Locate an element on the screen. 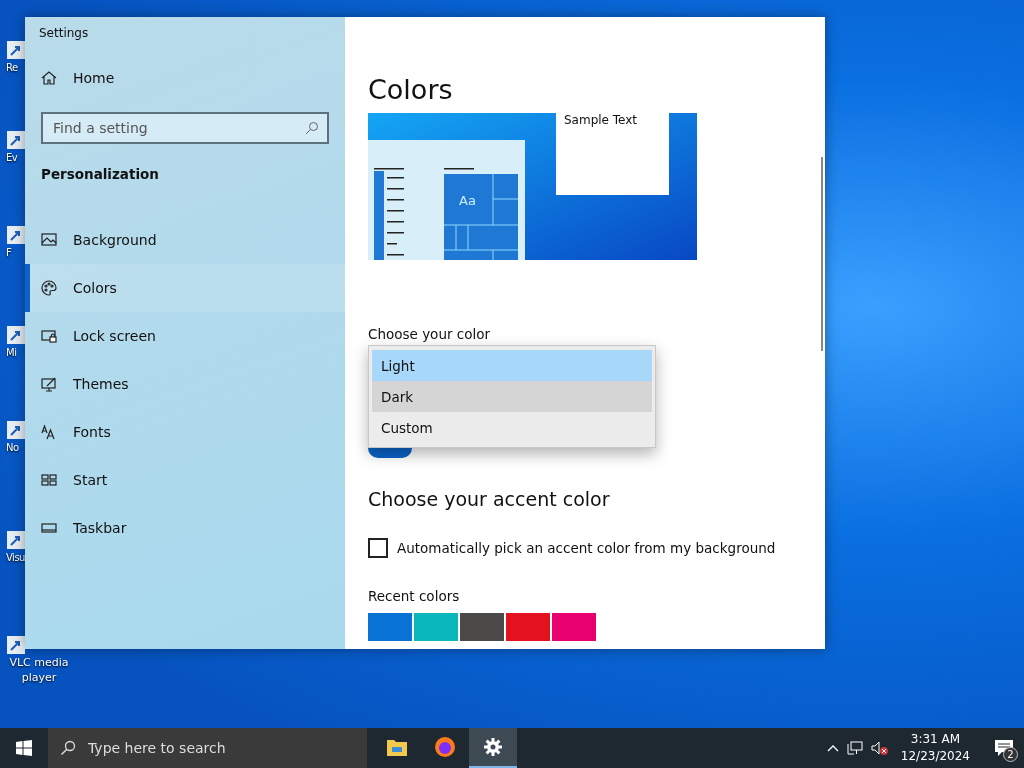 The image size is (1024, 768). page-title: Colors is located at coordinates (411, 90).